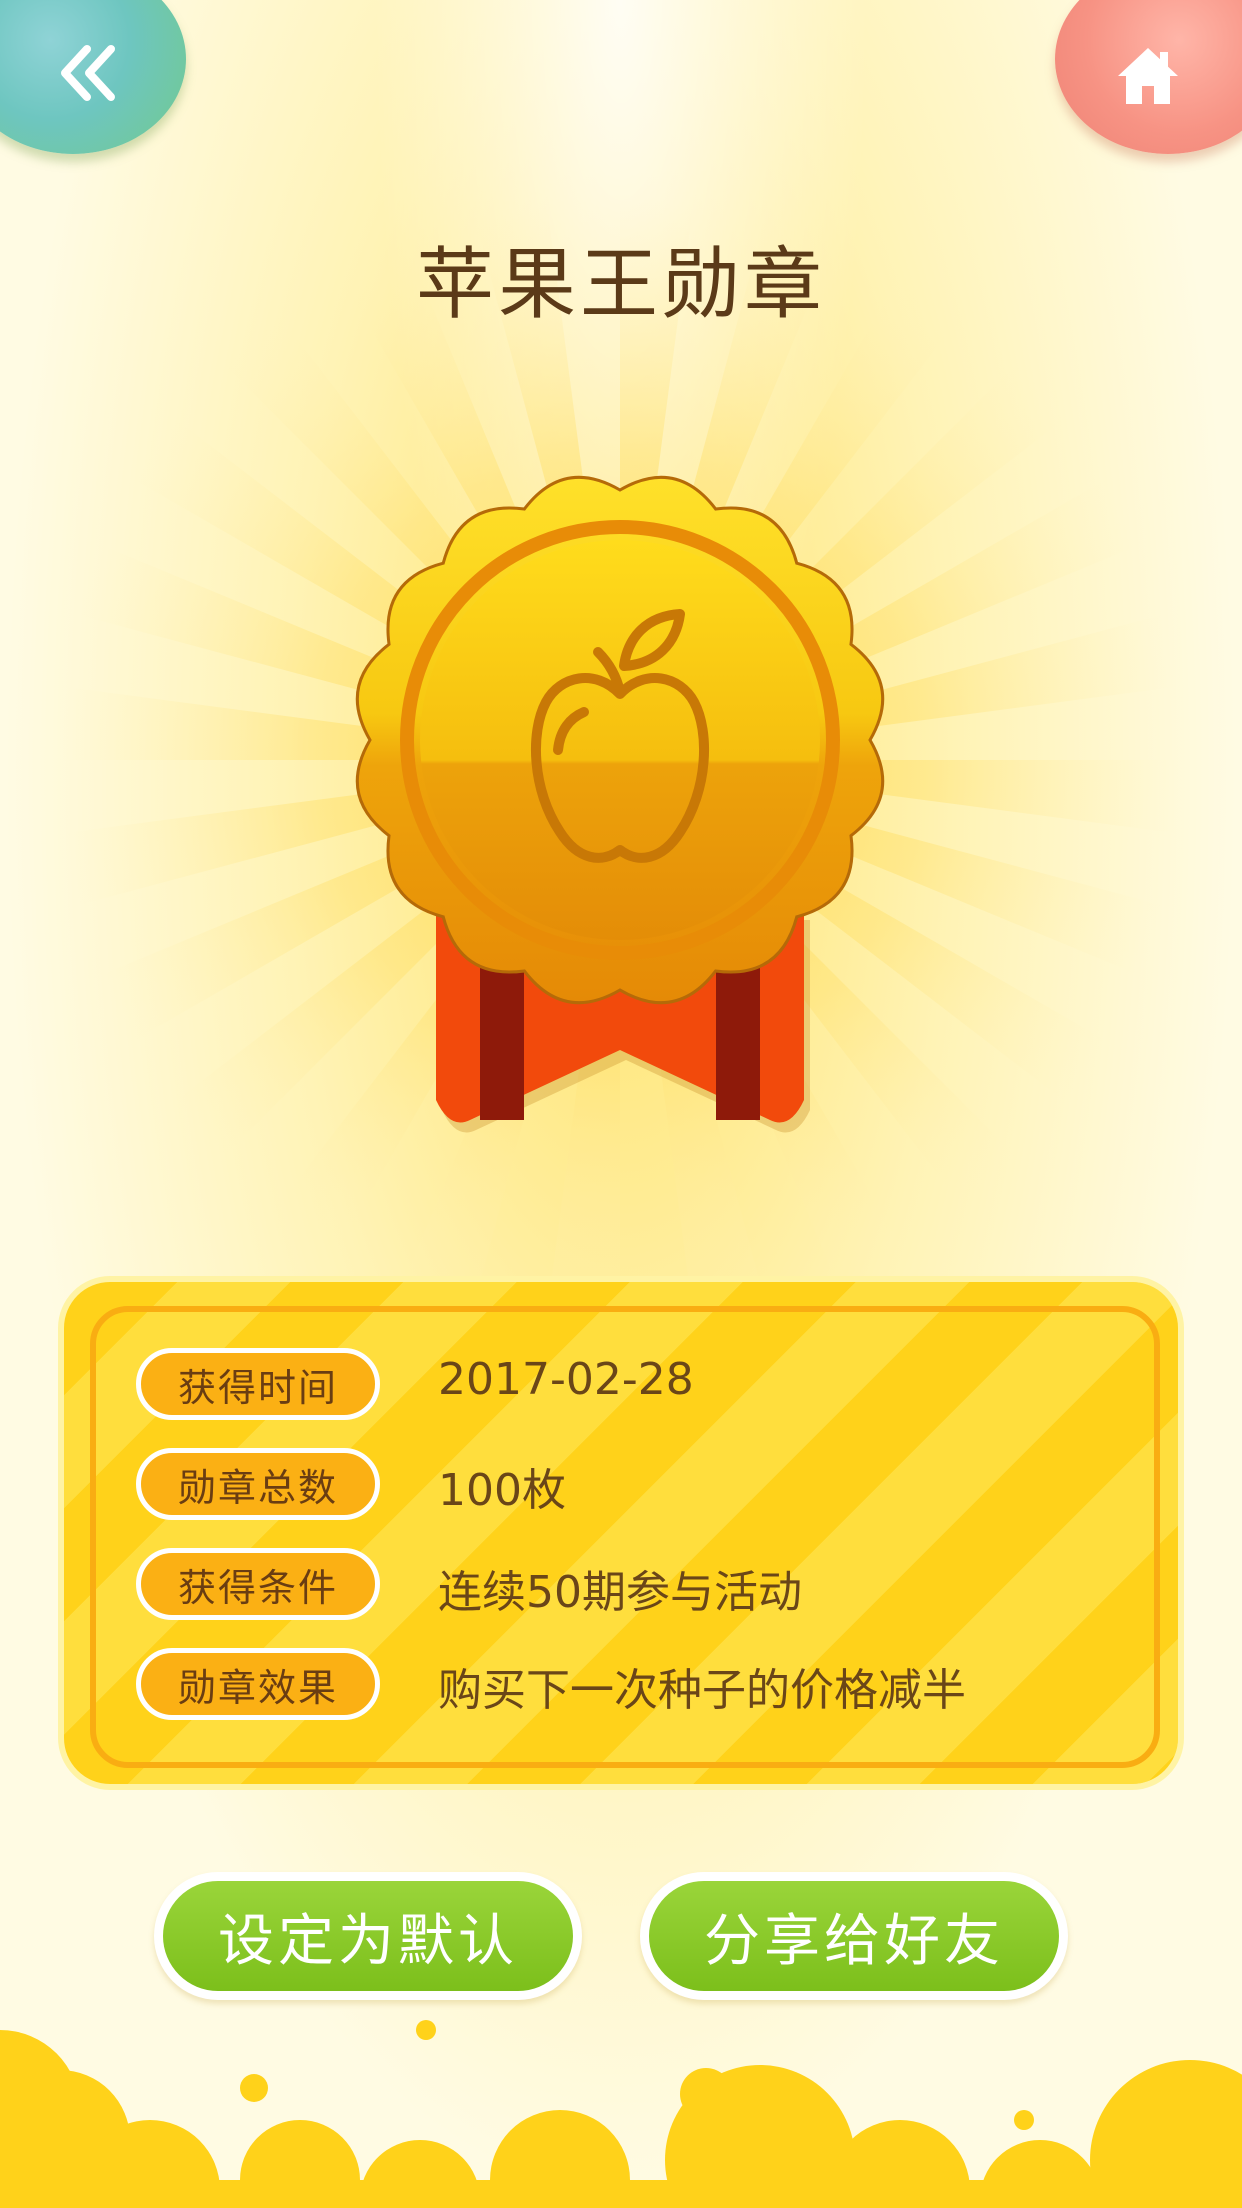  What do you see at coordinates (1148, 76) in the screenshot?
I see `home-icon` at bounding box center [1148, 76].